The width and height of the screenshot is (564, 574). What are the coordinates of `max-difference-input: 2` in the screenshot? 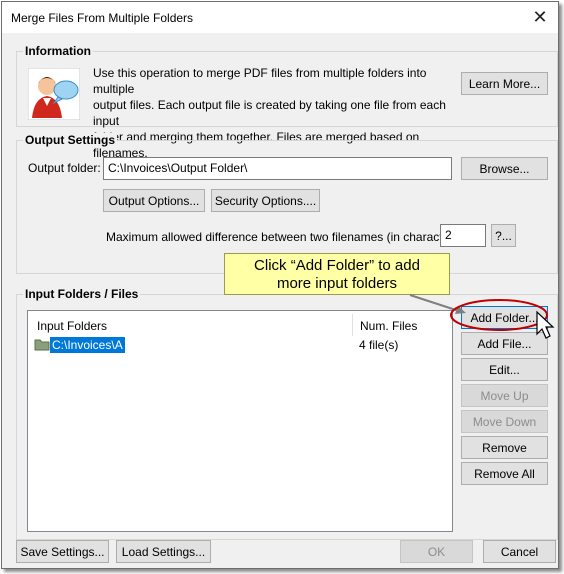 It's located at (463, 235).